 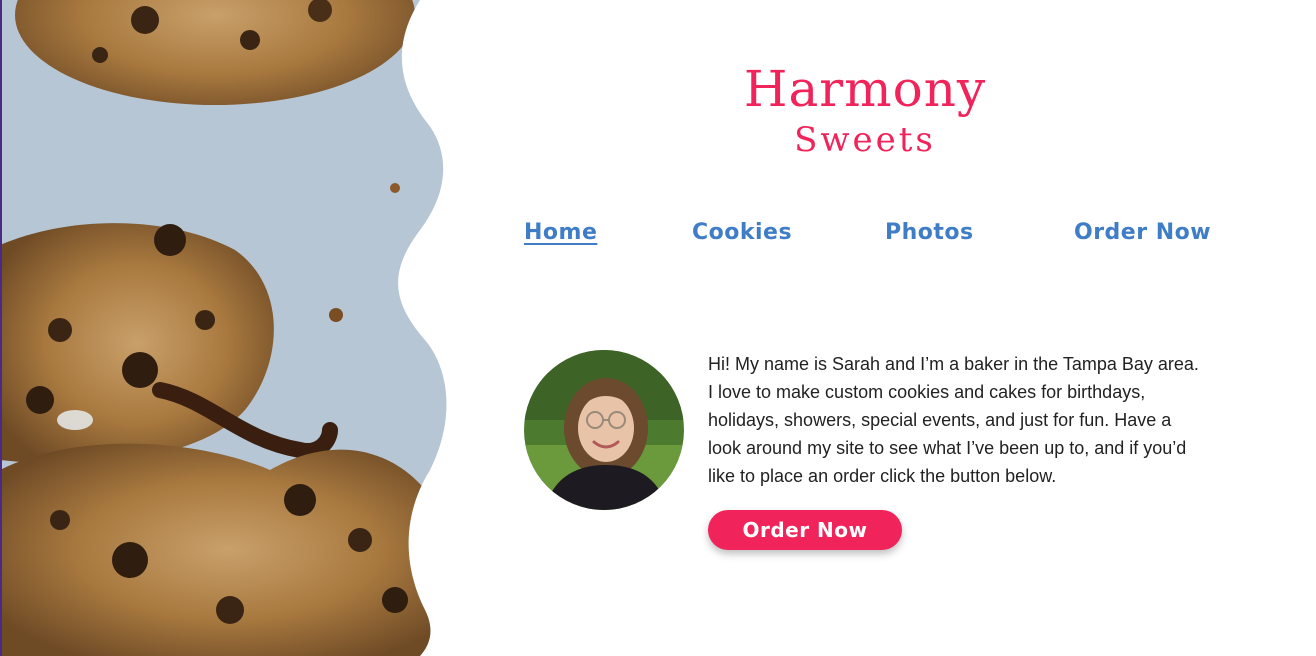 I want to click on order-now-button: Order Now, so click(x=805, y=530).